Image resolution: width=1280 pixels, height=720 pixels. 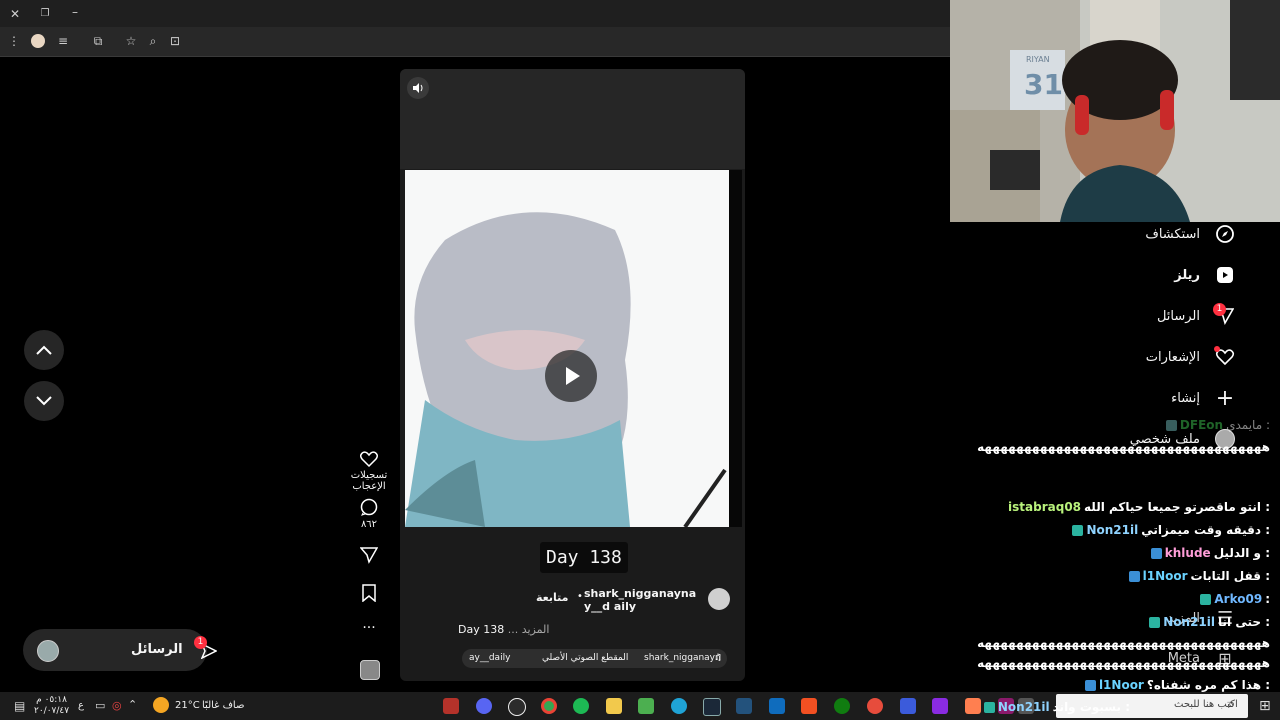 What do you see at coordinates (1203, 398) in the screenshot?
I see `nav-create: + إنشاء` at bounding box center [1203, 398].